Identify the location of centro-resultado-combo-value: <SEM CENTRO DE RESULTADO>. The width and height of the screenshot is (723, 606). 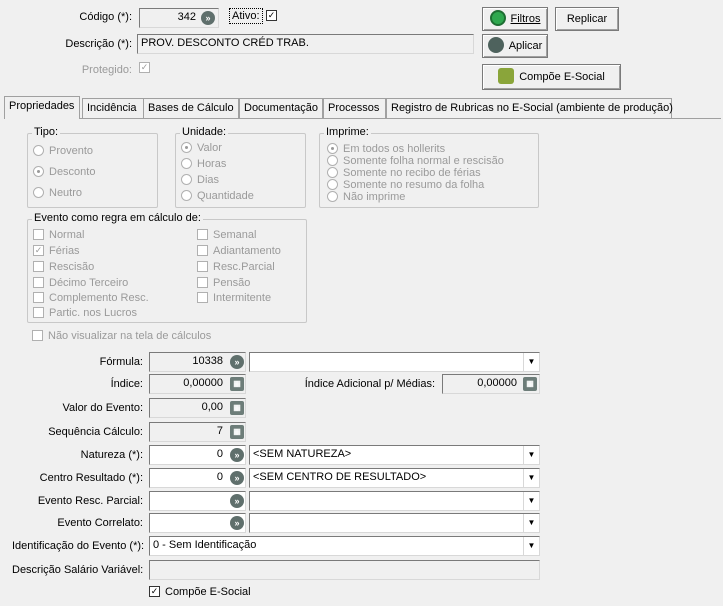
(340, 477).